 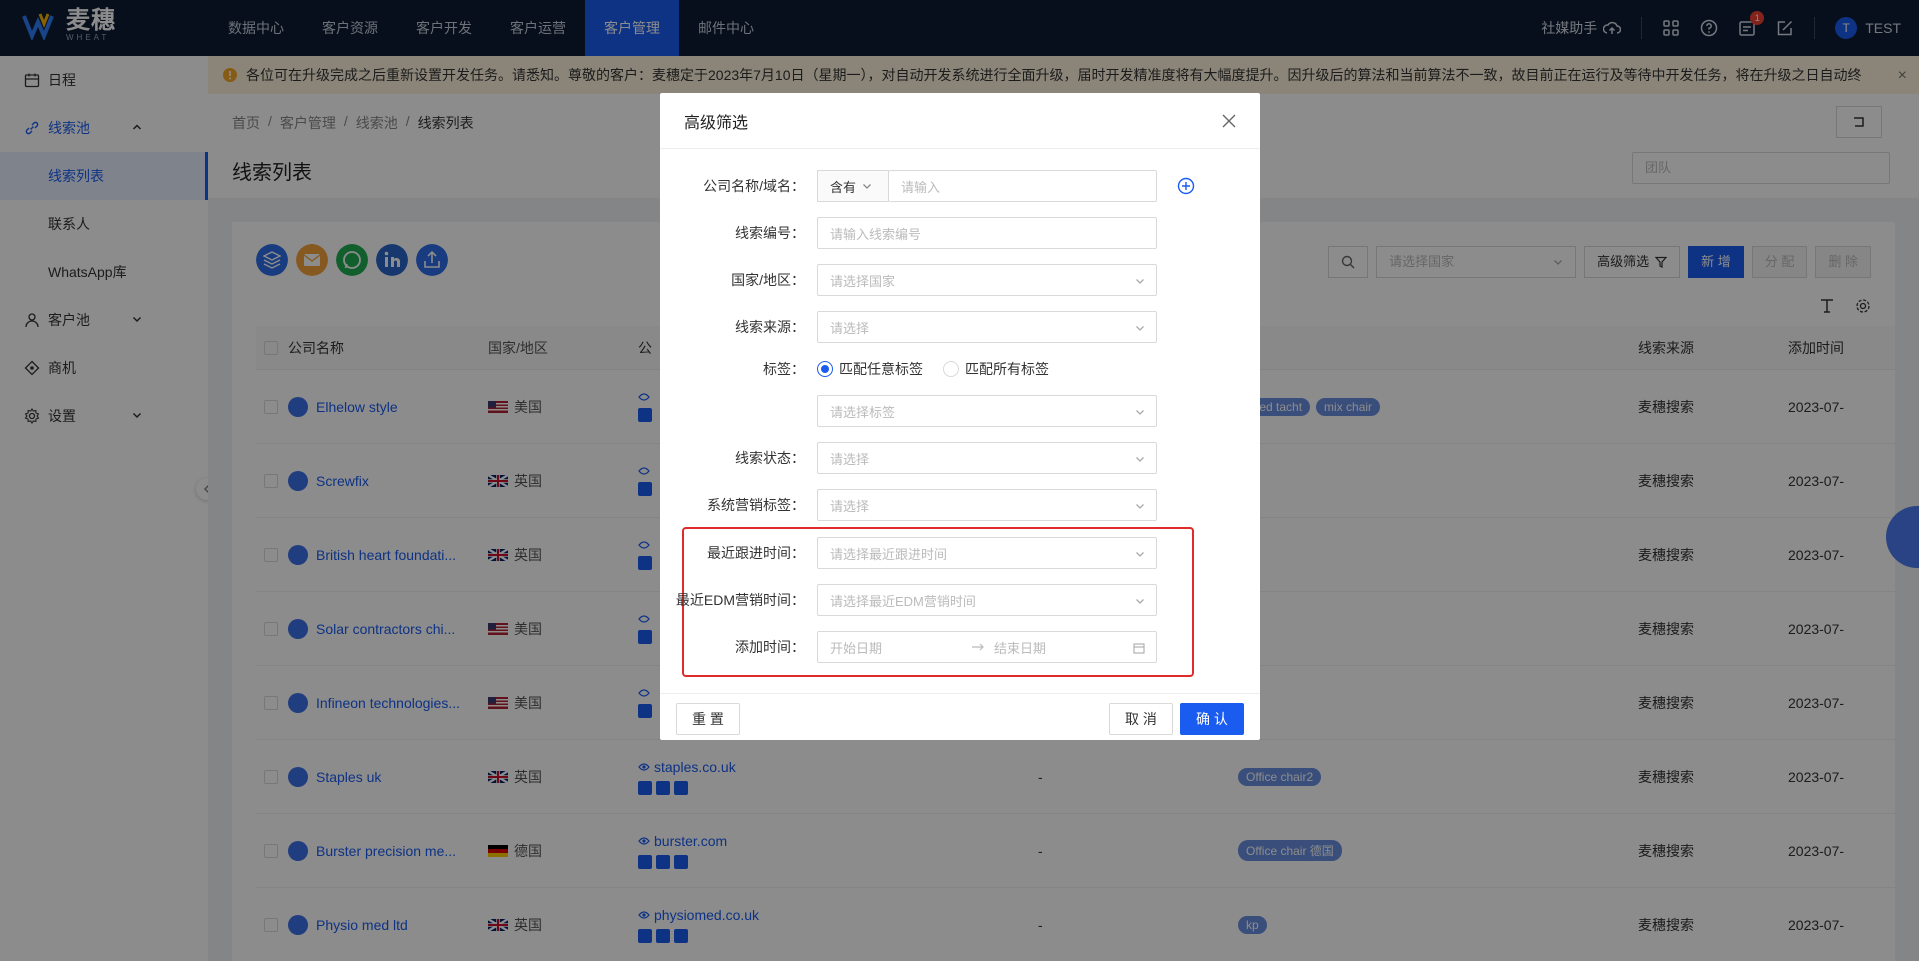 I want to click on tag-placeholder: 请选择标签, so click(x=863, y=412).